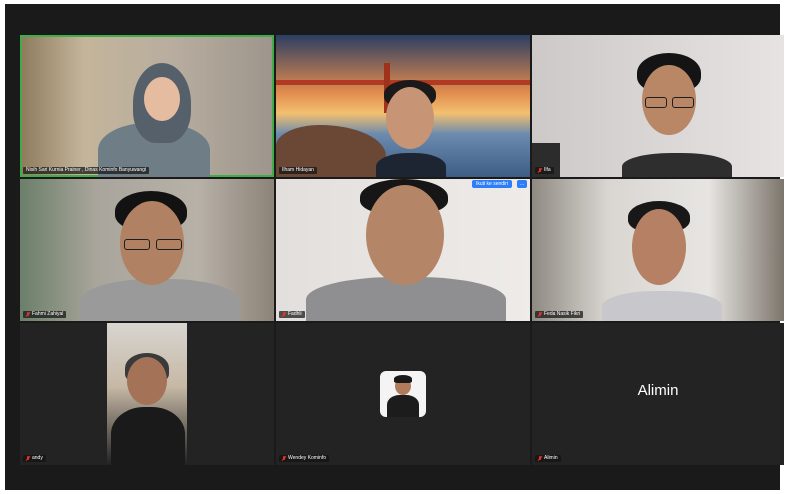 The image size is (785, 494). What do you see at coordinates (547, 170) in the screenshot?
I see `participant-name: Ilfa` at bounding box center [547, 170].